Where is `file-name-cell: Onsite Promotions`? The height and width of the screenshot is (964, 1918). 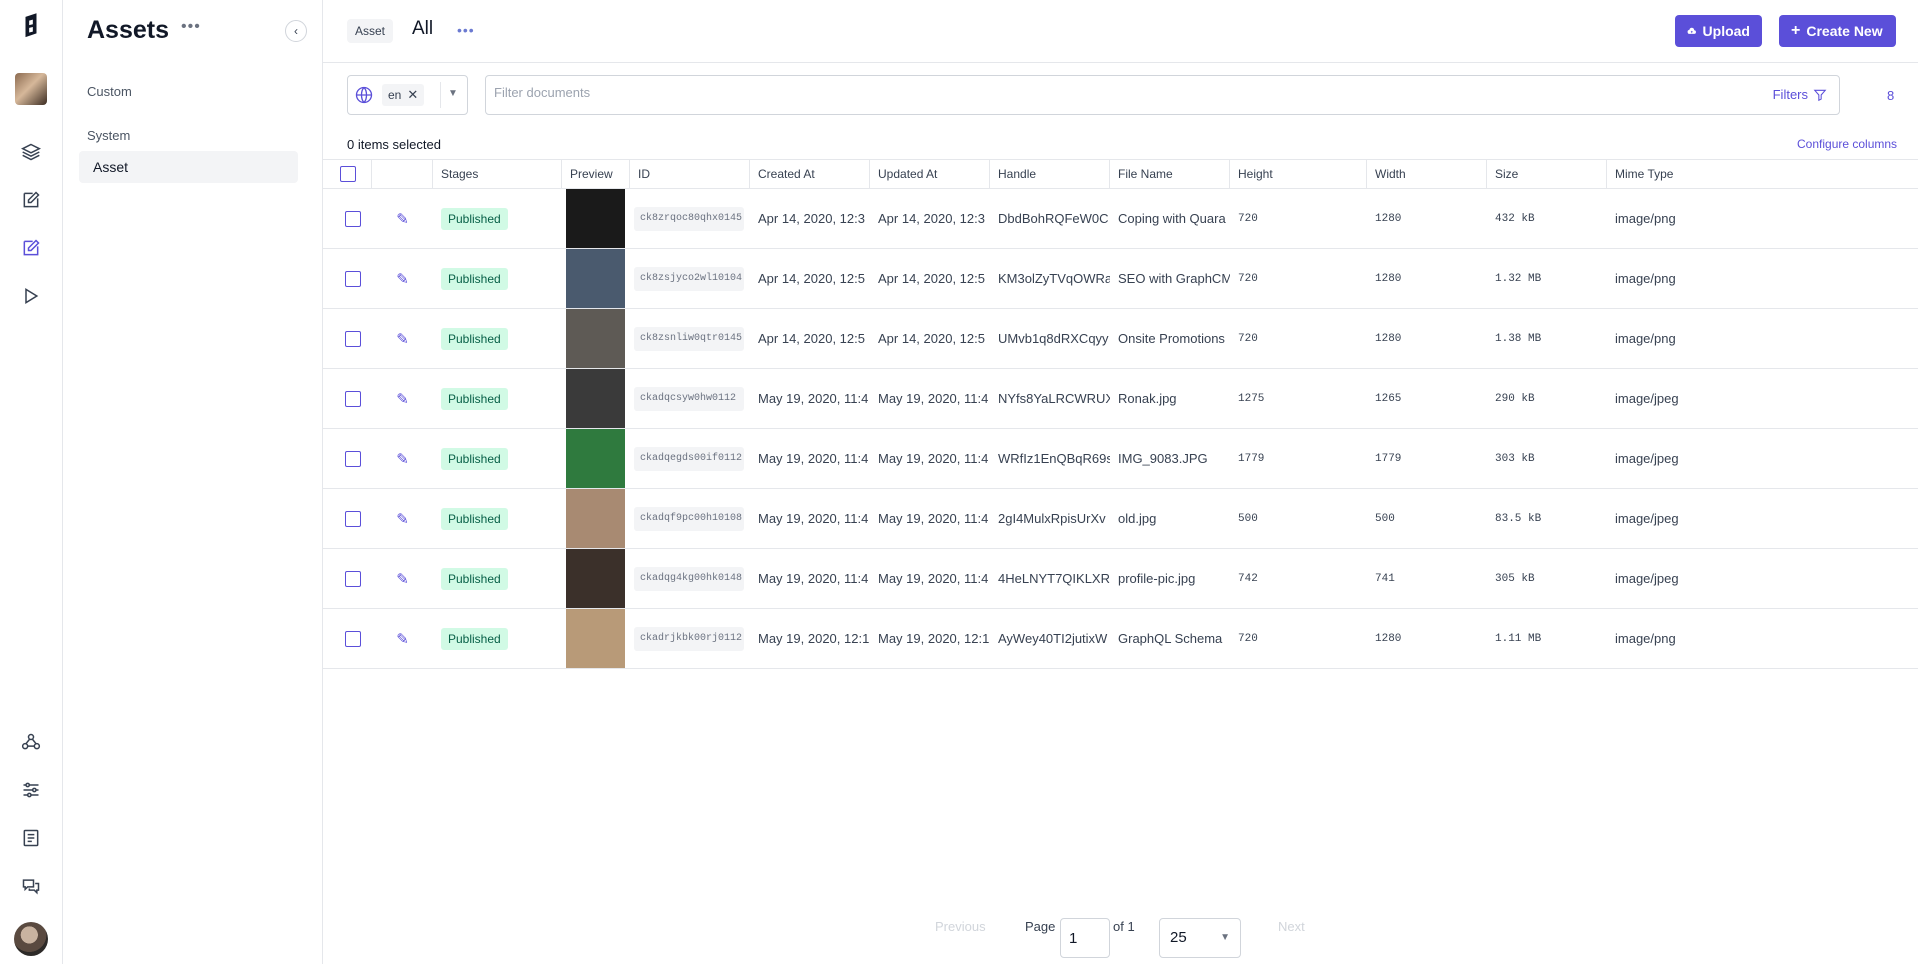
file-name-cell: Onsite Promotions is located at coordinates (1171, 338).